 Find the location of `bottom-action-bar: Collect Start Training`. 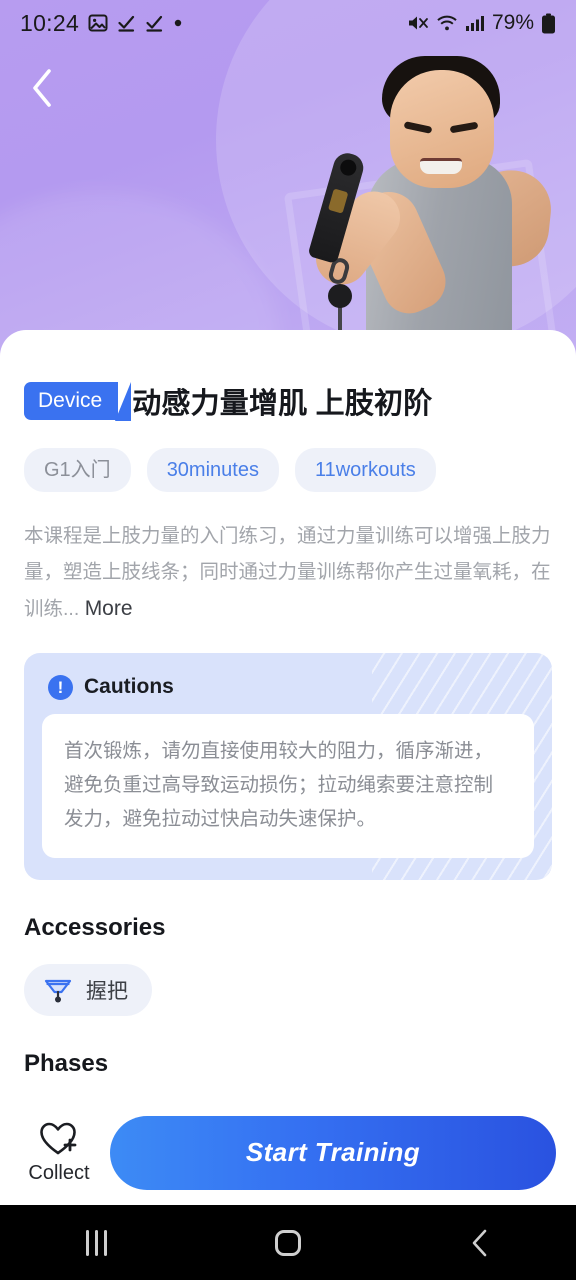

bottom-action-bar: Collect Start Training is located at coordinates (288, 1152).